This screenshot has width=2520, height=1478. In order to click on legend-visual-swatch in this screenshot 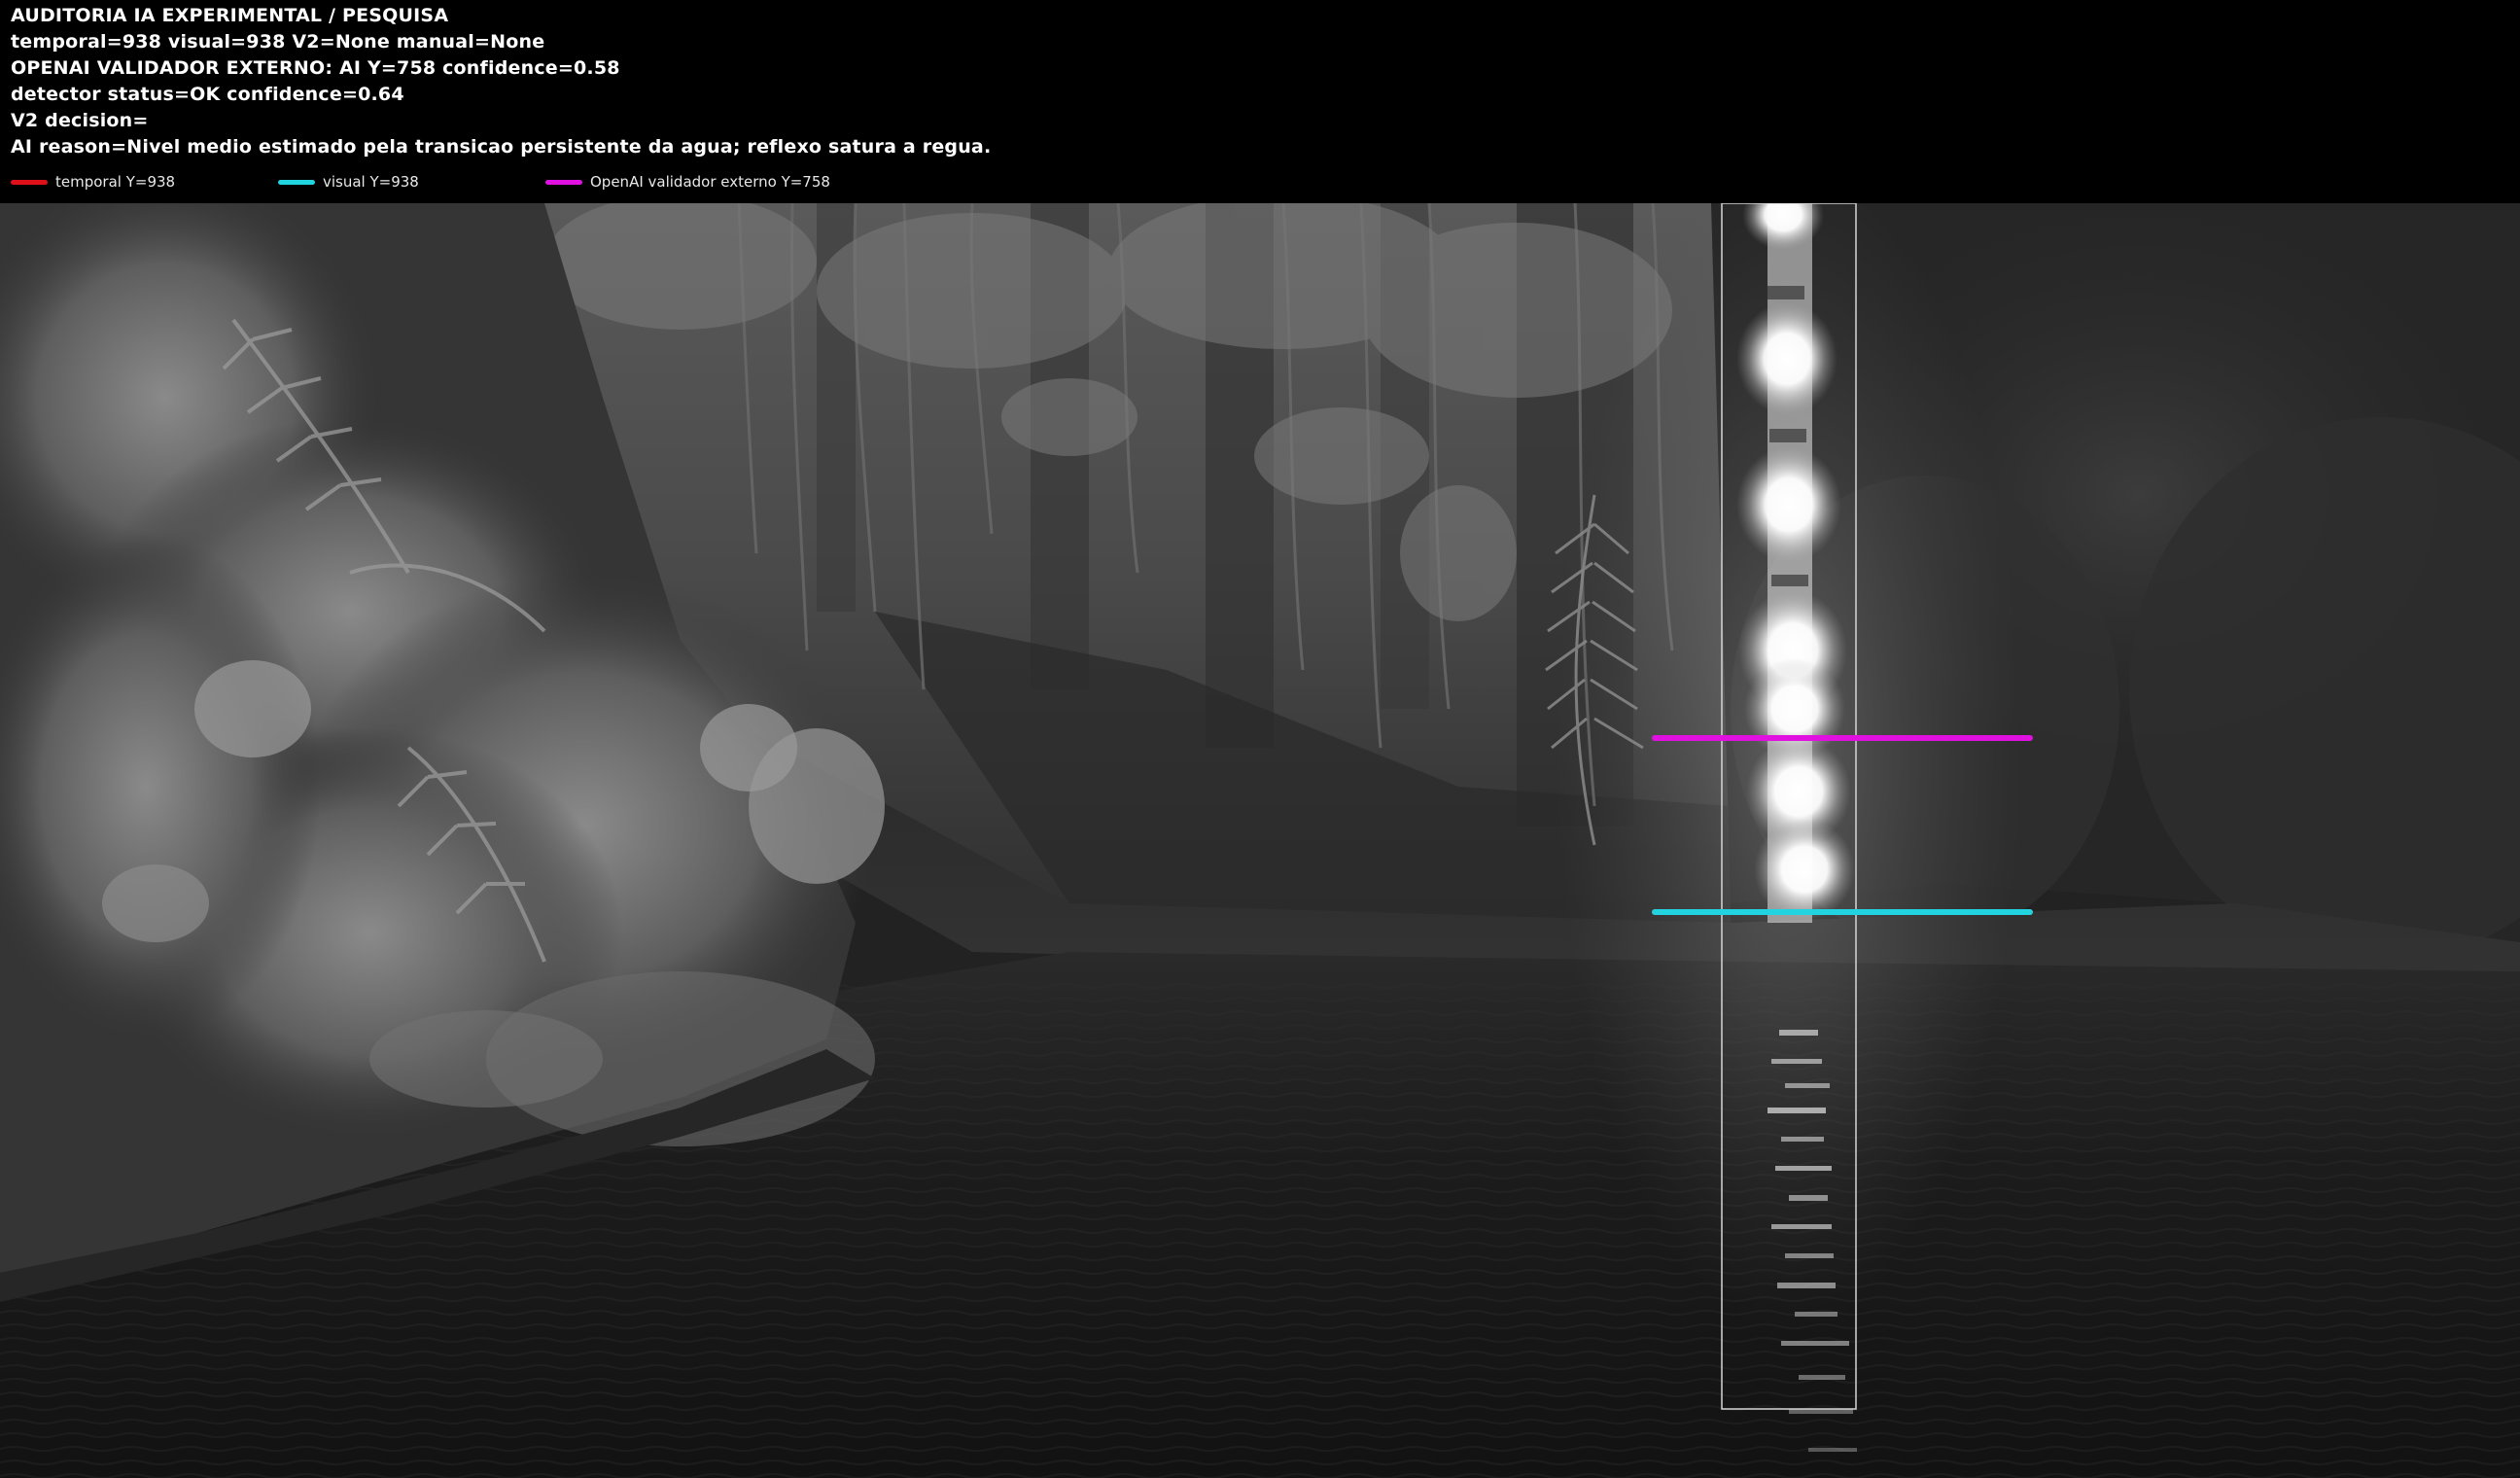, I will do `click(296, 182)`.